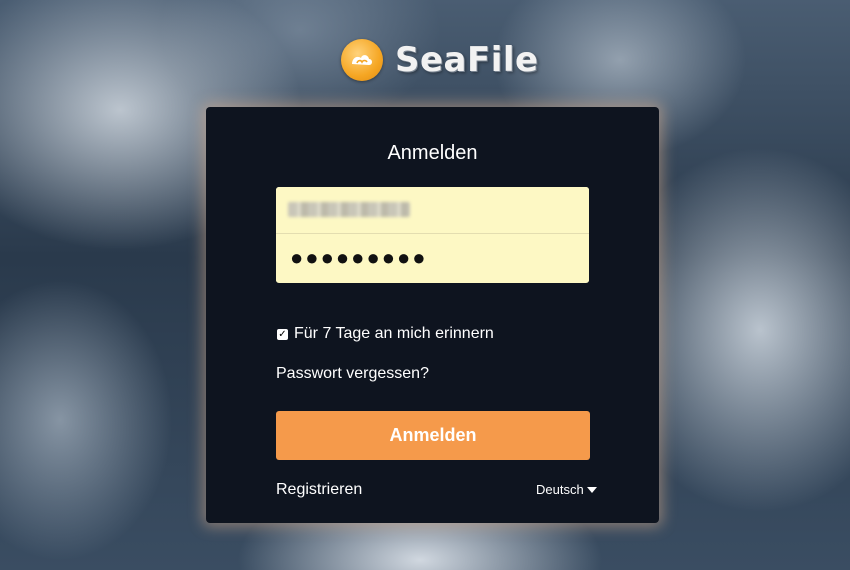  What do you see at coordinates (349, 209) in the screenshot?
I see `redacted-username` at bounding box center [349, 209].